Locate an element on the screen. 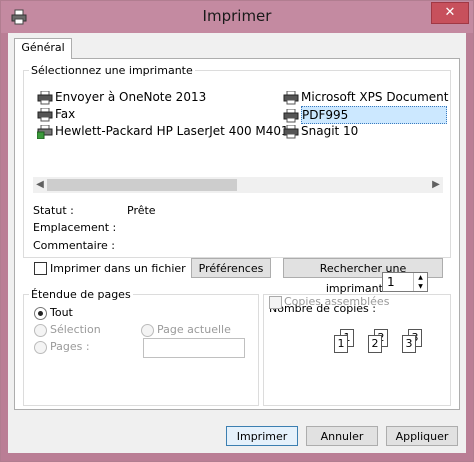 Image resolution: width=474 pixels, height=462 pixels. printer-name: Envoyer à OneNote 2013 is located at coordinates (131, 97).